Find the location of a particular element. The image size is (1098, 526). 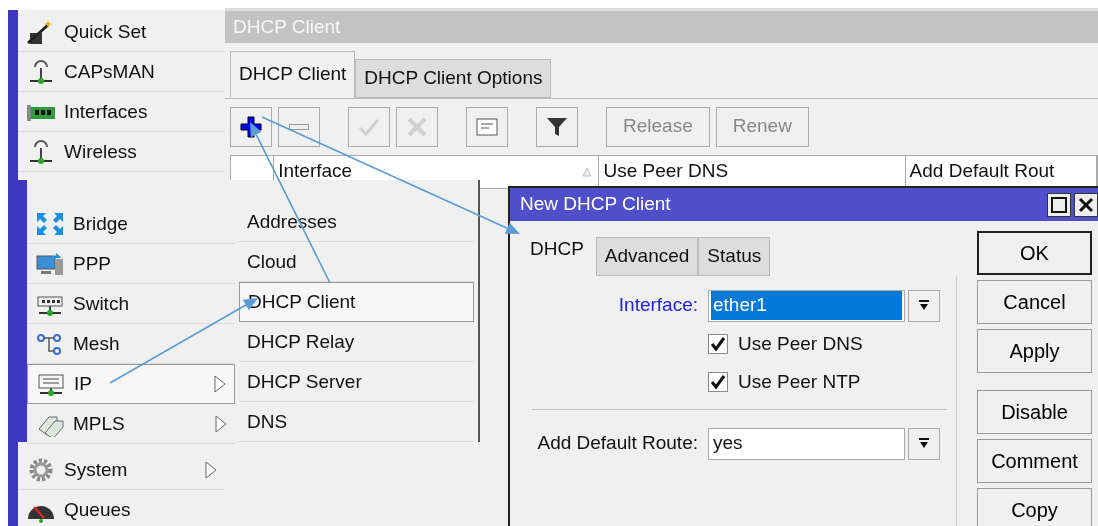

menu-item: Switch is located at coordinates (131, 304).